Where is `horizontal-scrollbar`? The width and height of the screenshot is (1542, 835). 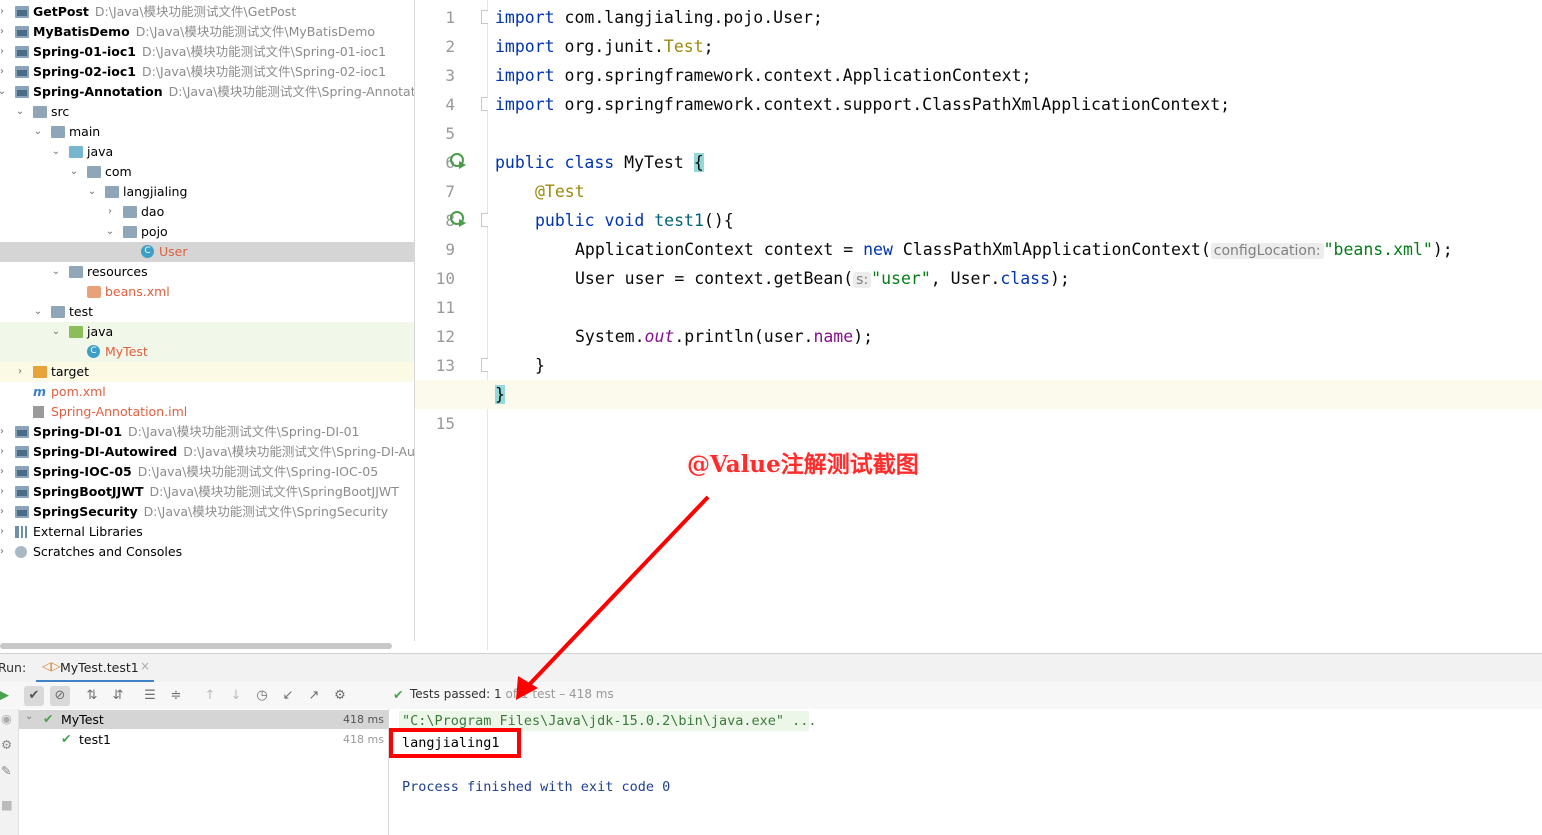 horizontal-scrollbar is located at coordinates (196, 646).